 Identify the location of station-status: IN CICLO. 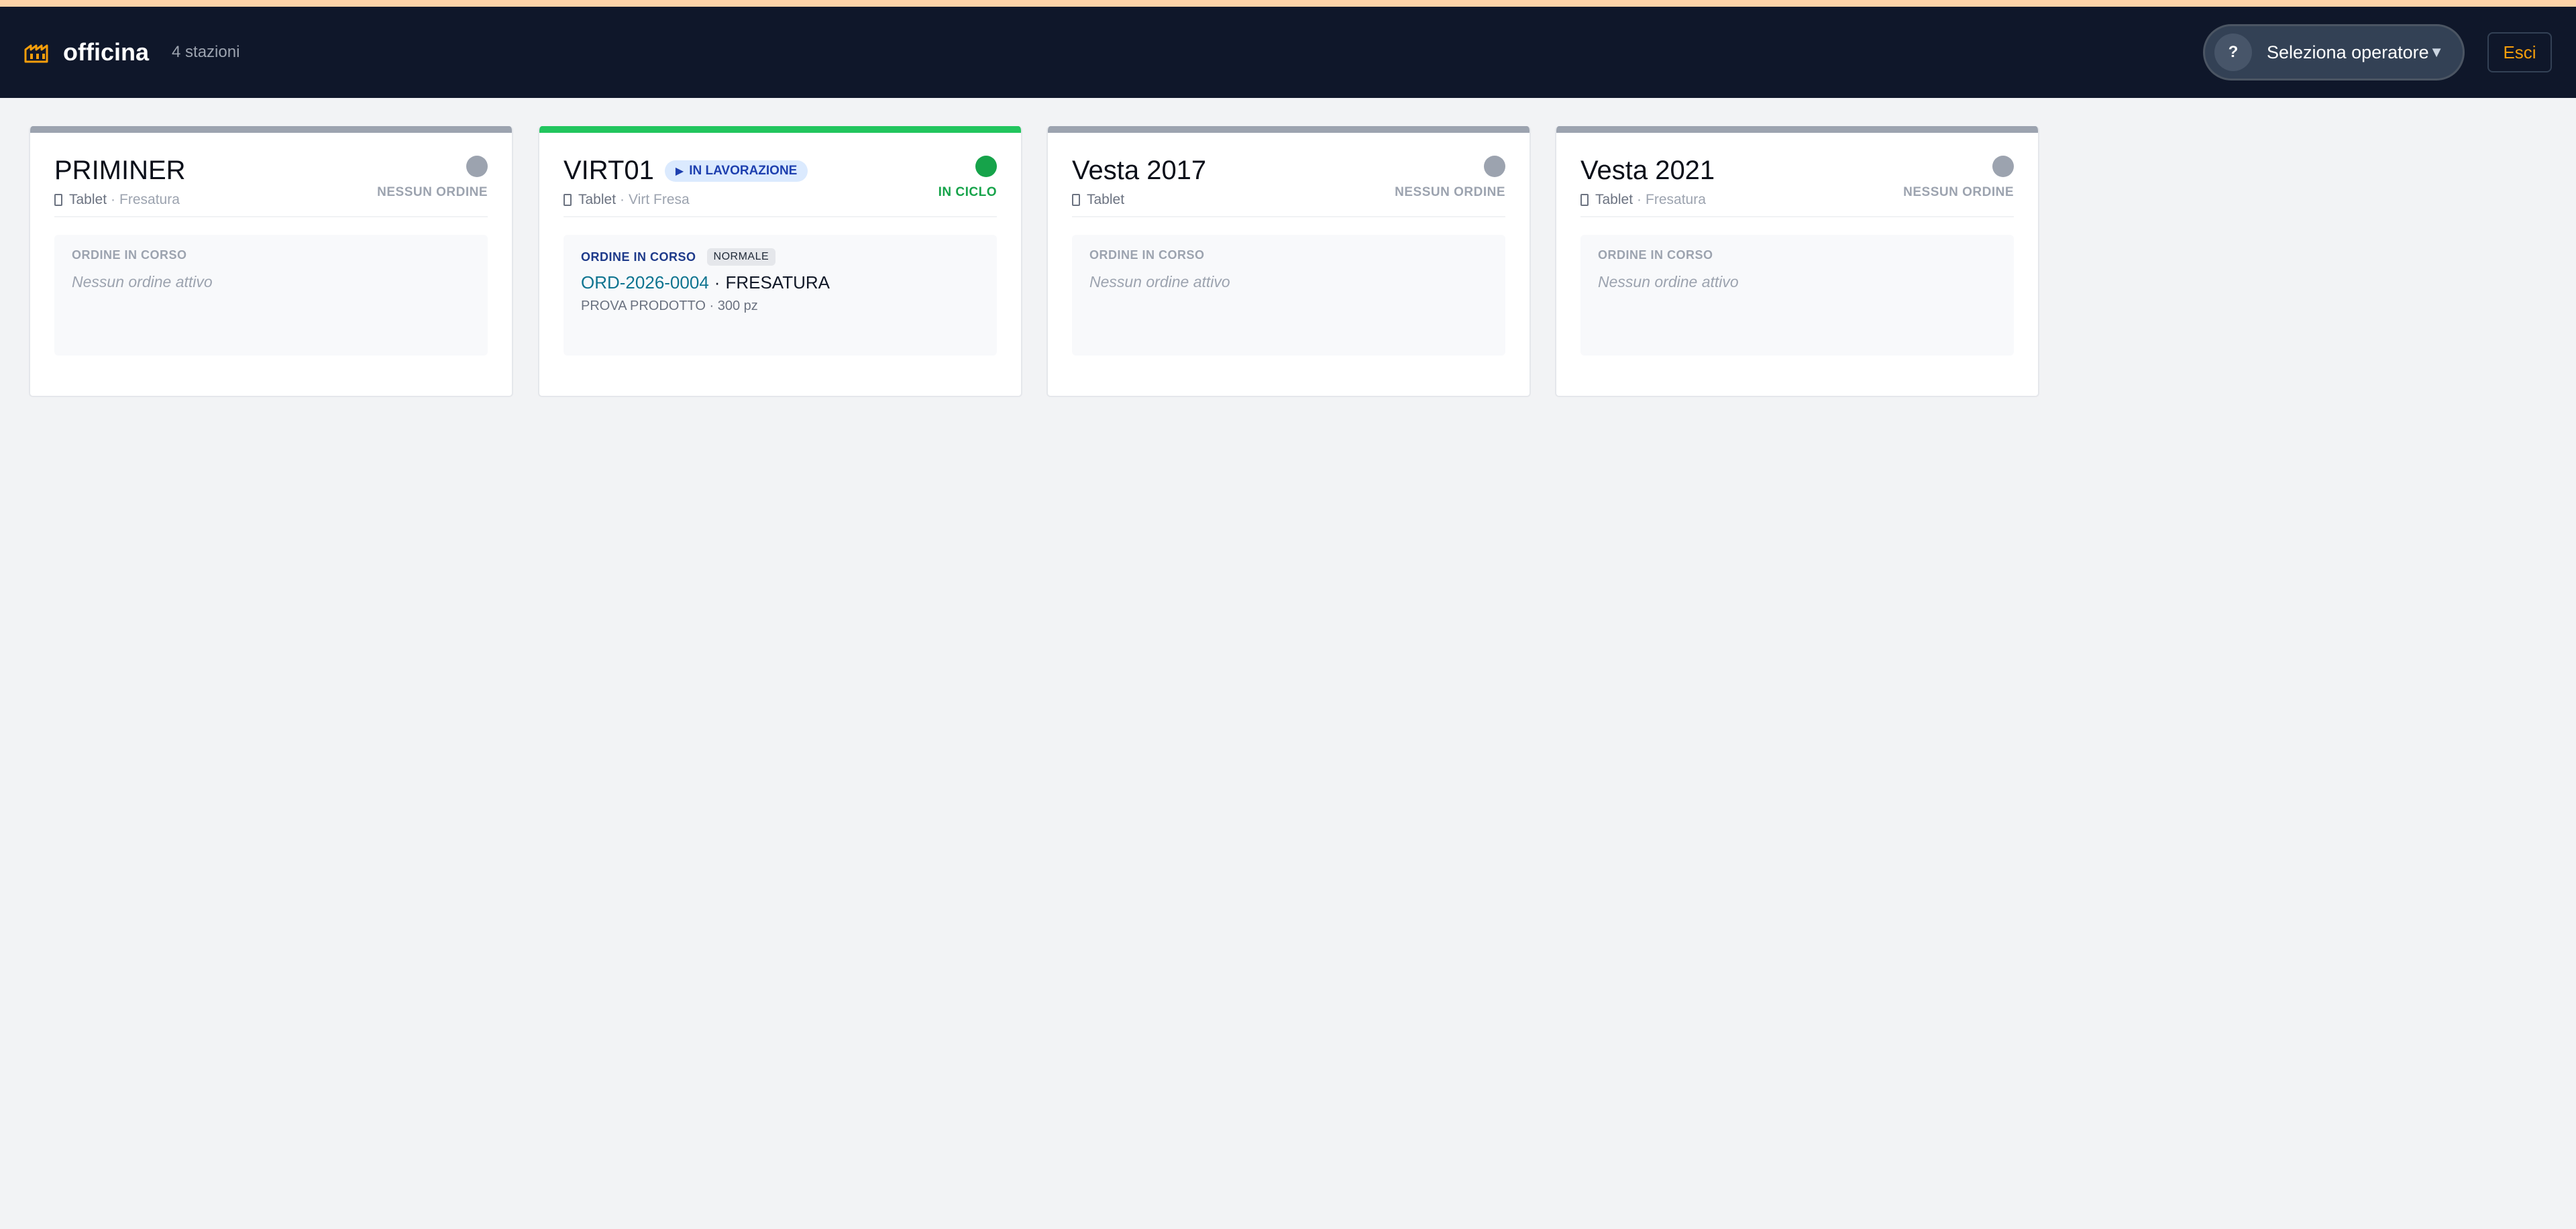
(967, 192).